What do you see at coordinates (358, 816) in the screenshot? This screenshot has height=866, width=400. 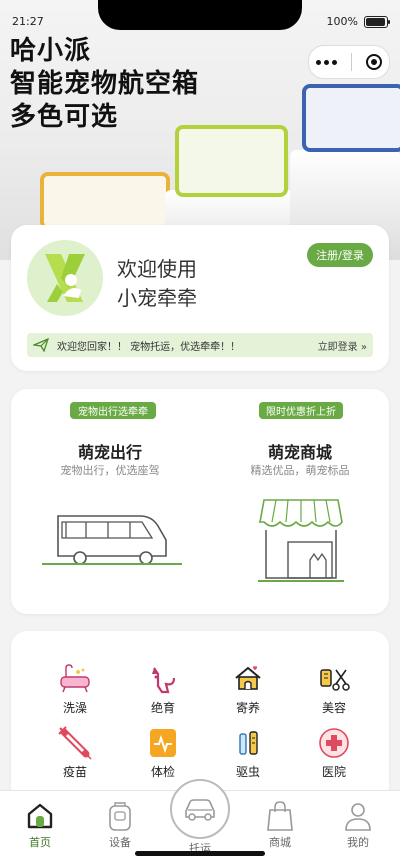 I see `user-icon` at bounding box center [358, 816].